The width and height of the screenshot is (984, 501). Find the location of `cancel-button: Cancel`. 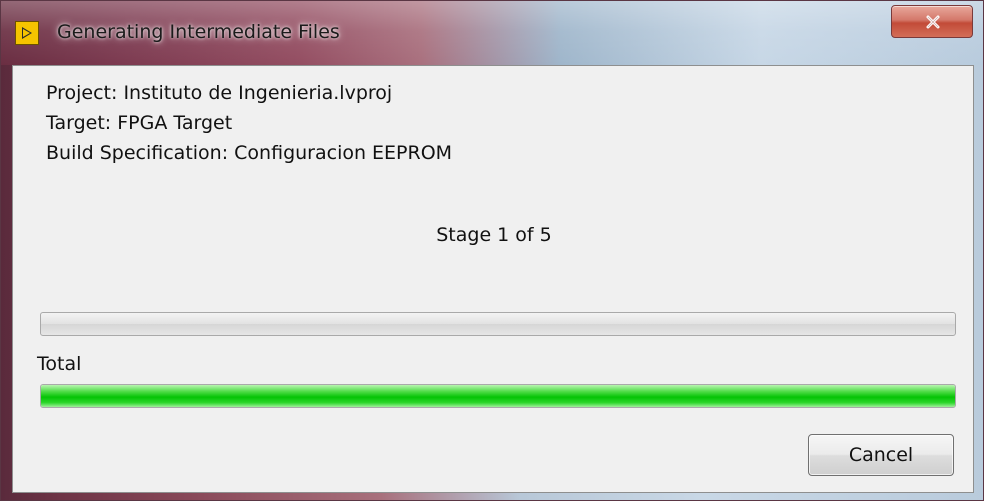

cancel-button: Cancel is located at coordinates (881, 455).